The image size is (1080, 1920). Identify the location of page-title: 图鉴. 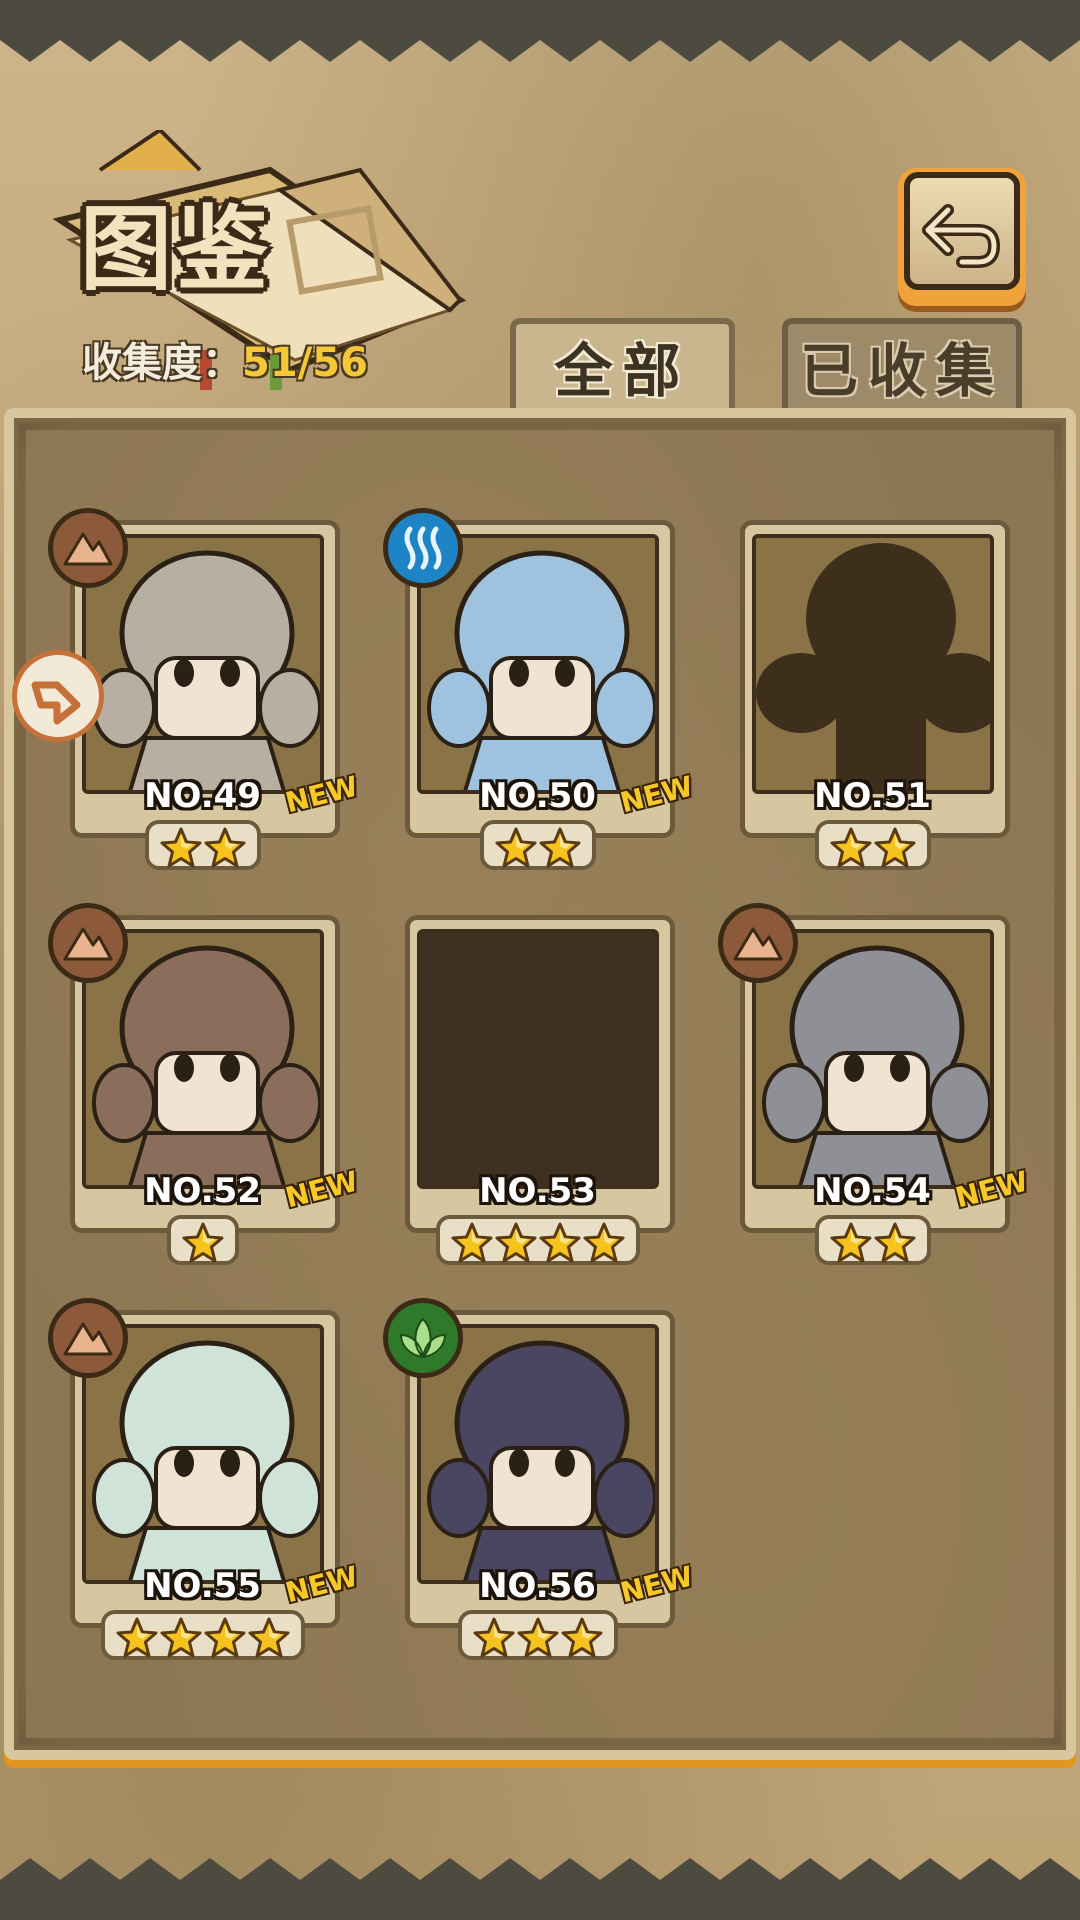
(176, 249).